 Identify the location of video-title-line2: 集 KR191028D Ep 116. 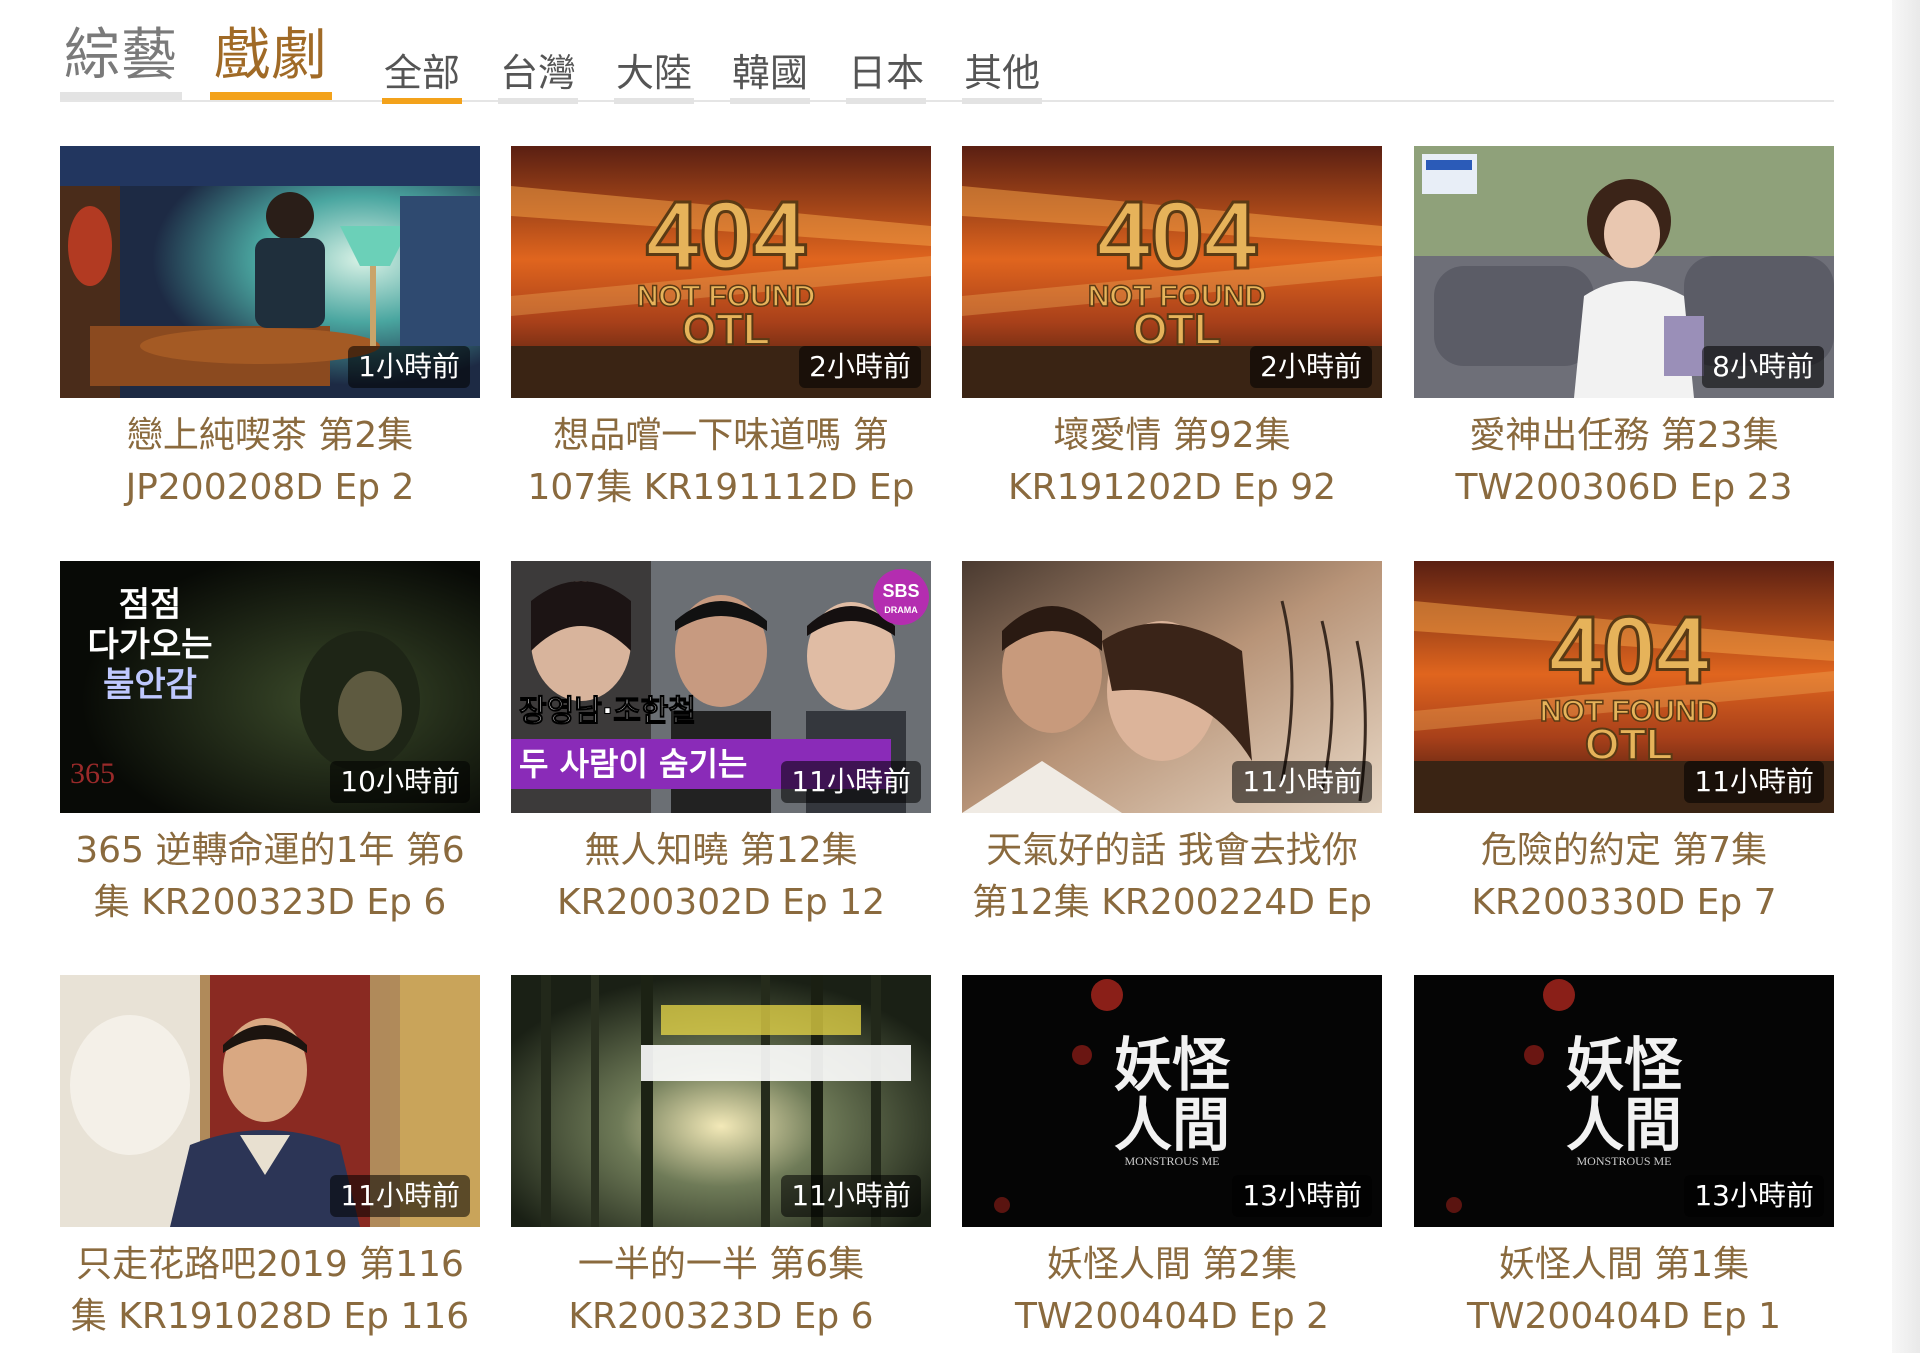
(270, 1317).